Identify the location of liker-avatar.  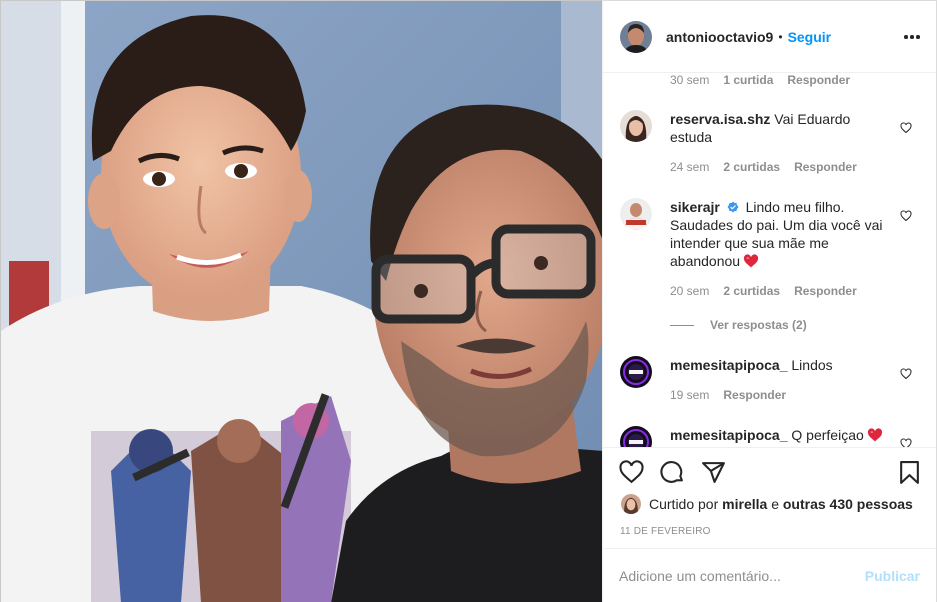
(631, 504).